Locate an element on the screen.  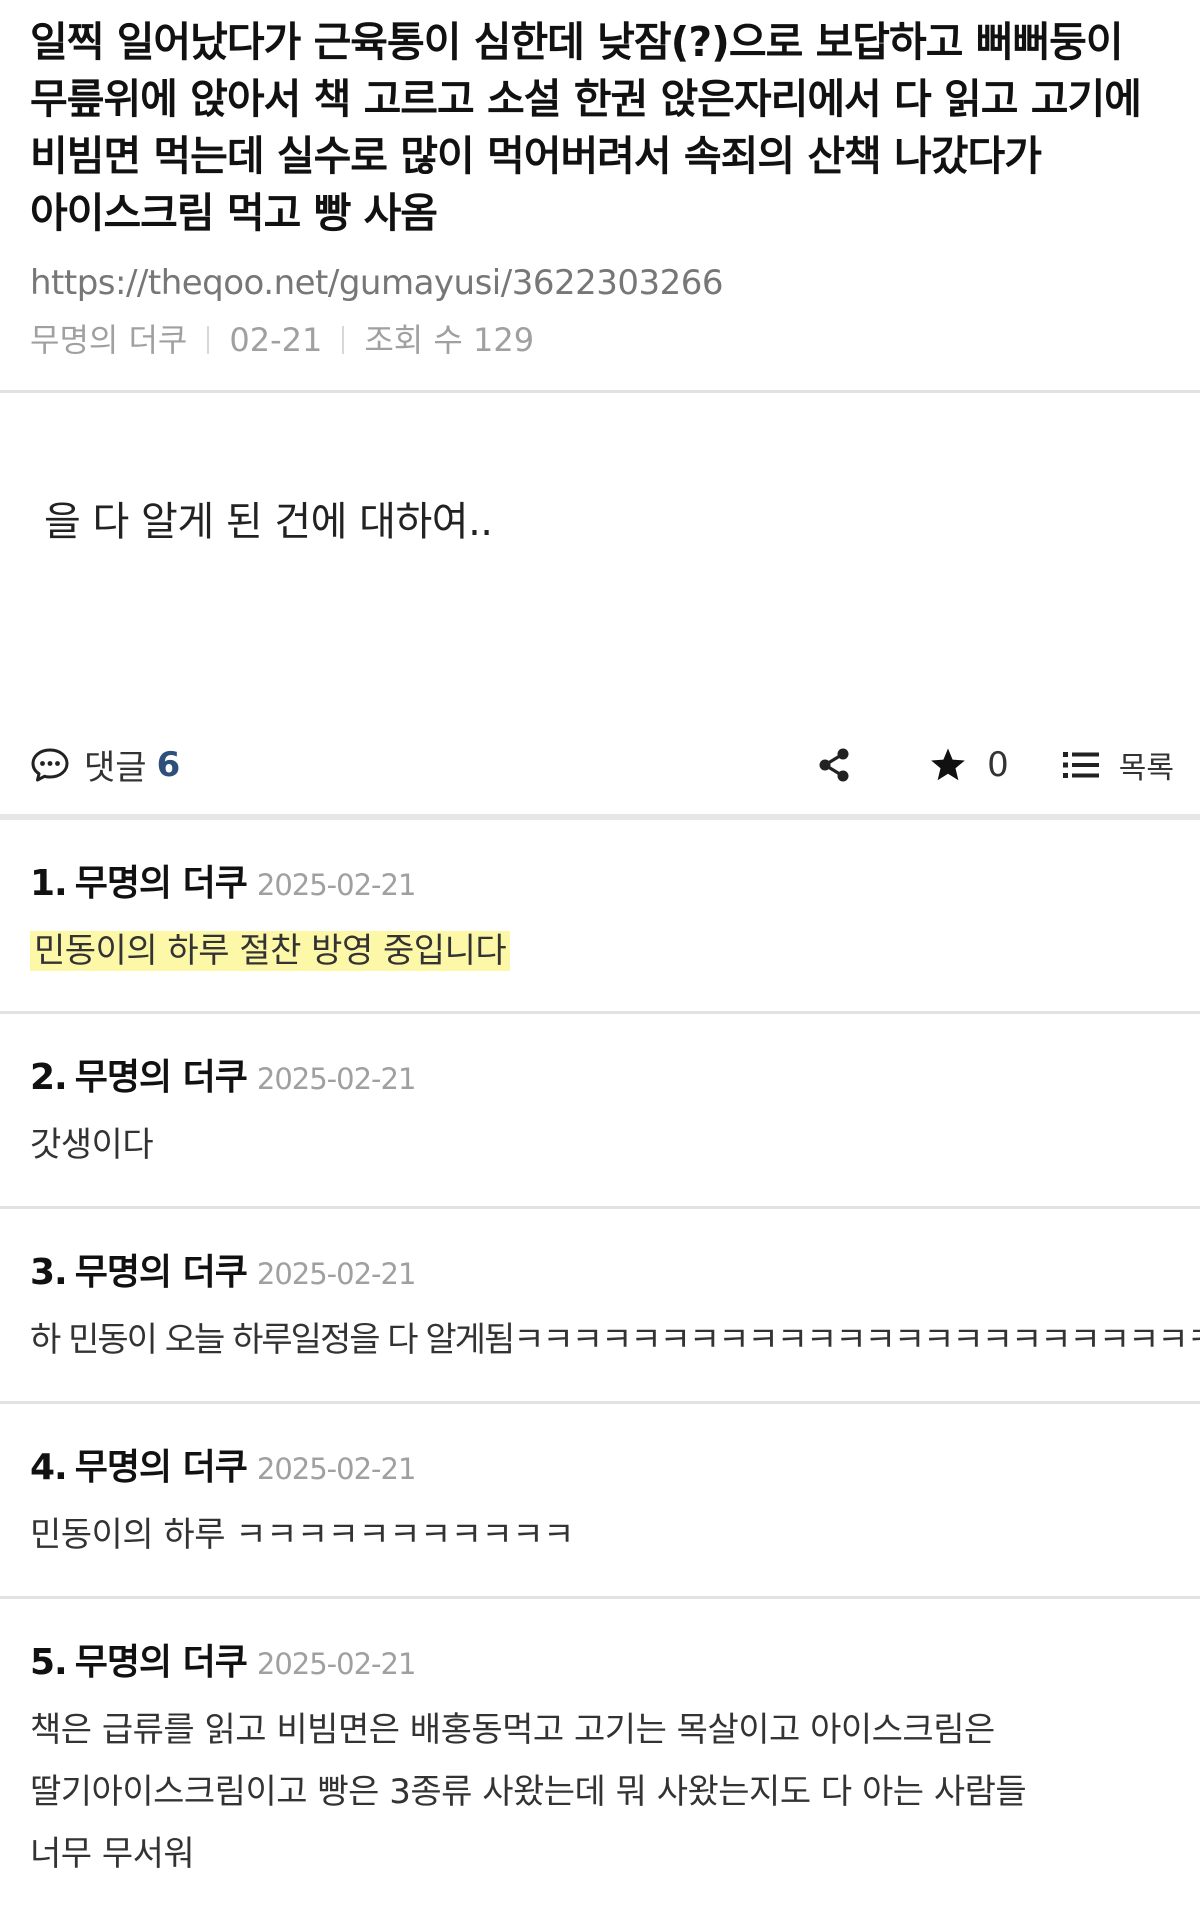
post-meta: 무명의 더쿠 02-21 조회 수 129 is located at coordinates (601, 340).